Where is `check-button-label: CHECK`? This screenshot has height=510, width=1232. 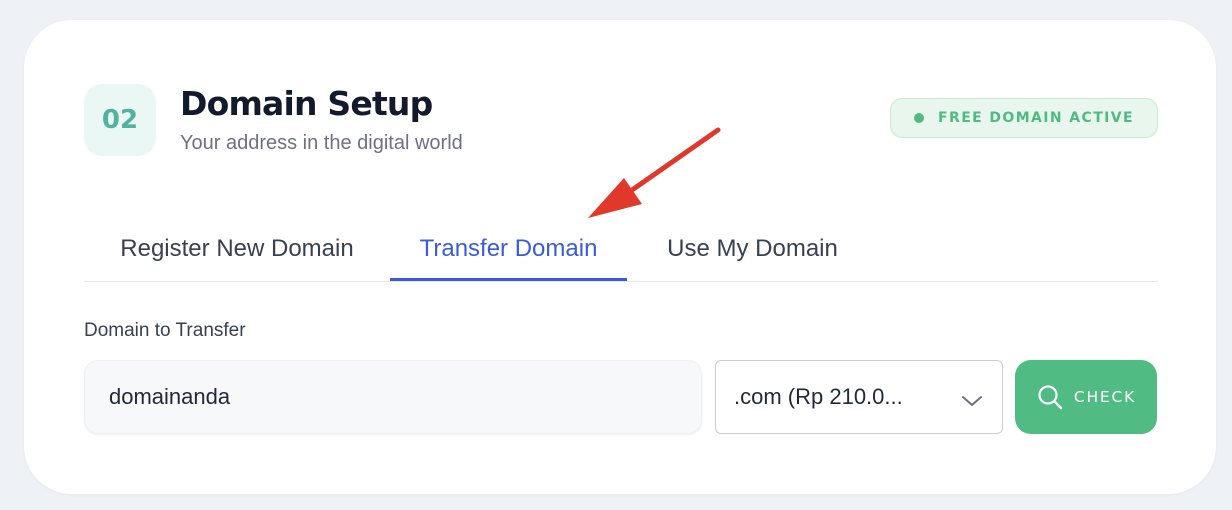
check-button-label: CHECK is located at coordinates (1105, 397).